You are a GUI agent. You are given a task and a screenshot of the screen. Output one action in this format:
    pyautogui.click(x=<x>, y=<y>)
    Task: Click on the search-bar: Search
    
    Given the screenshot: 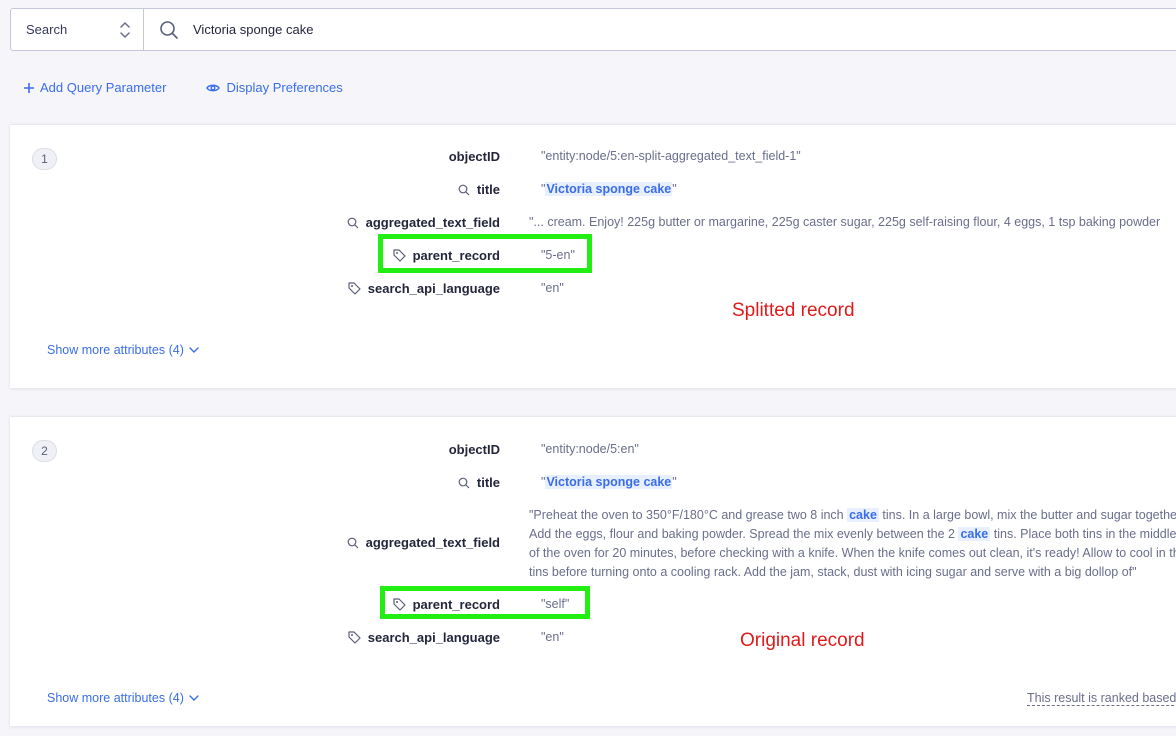 What is the action you would take?
    pyautogui.click(x=593, y=29)
    